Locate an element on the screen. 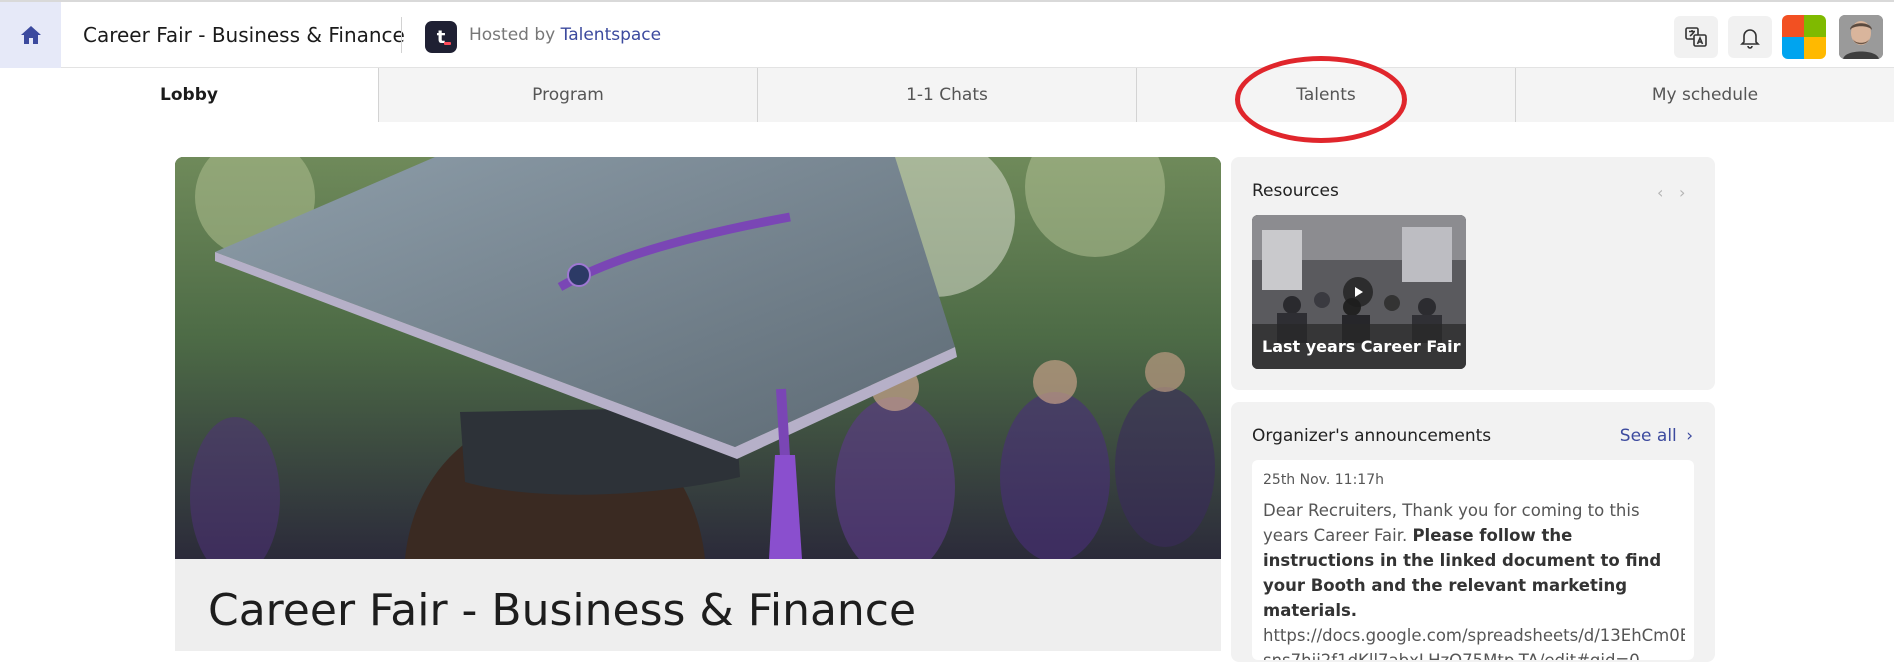 Image resolution: width=1894 pixels, height=662 pixels. hosted-by-text: Hosted by Talentspace is located at coordinates (565, 35).